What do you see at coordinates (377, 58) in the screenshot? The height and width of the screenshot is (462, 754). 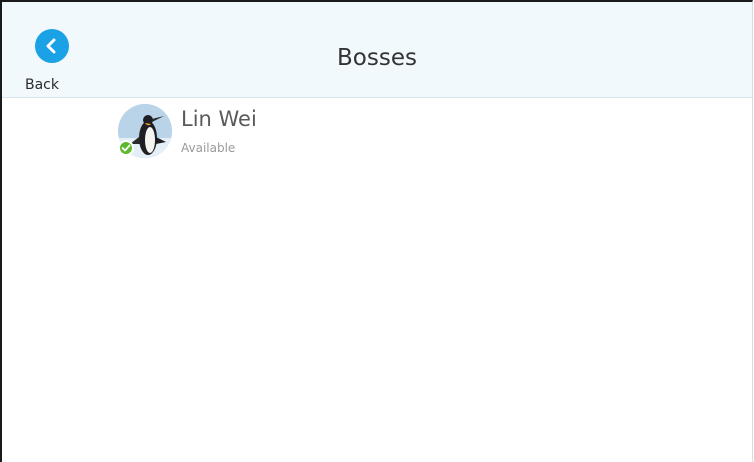 I see `page-title: Bosses` at bounding box center [377, 58].